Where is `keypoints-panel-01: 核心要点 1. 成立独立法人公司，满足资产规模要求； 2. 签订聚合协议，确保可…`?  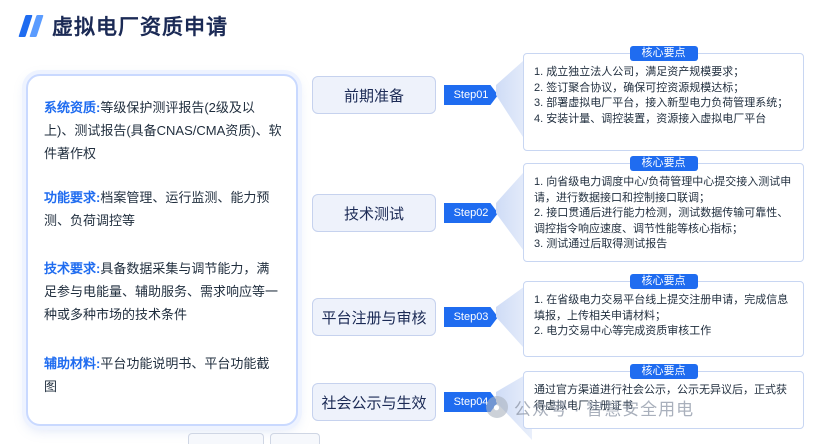 keypoints-panel-01: 核心要点 1. 成立独立法人公司，满足资产规模要求； 2. 签订聚合协议，确保可… is located at coordinates (663, 98).